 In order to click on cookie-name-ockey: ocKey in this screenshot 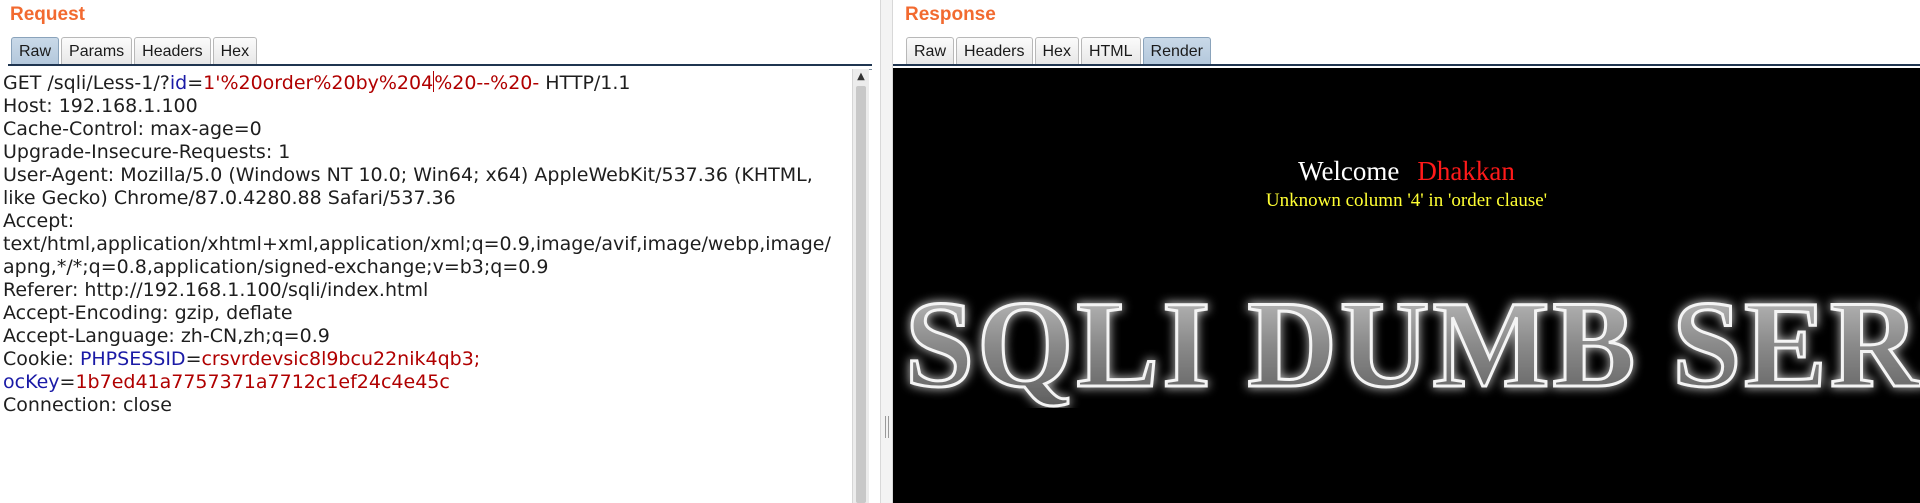, I will do `click(31, 382)`.